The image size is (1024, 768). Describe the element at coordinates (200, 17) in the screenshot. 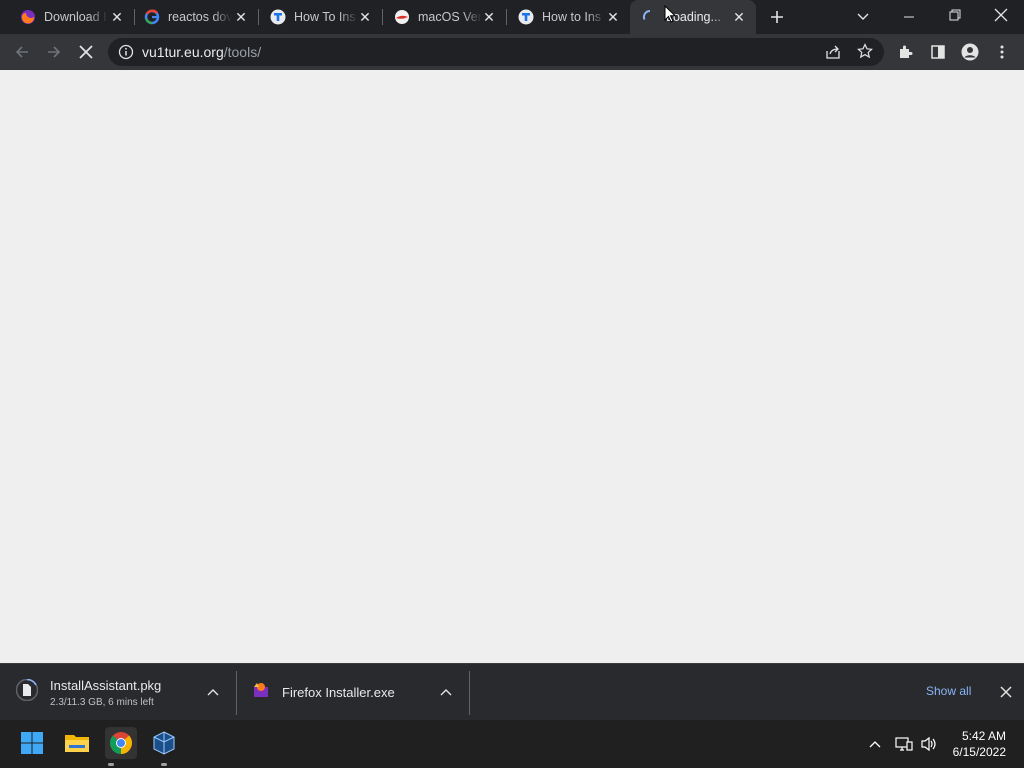

I see `tab-title: reactos dov` at that location.